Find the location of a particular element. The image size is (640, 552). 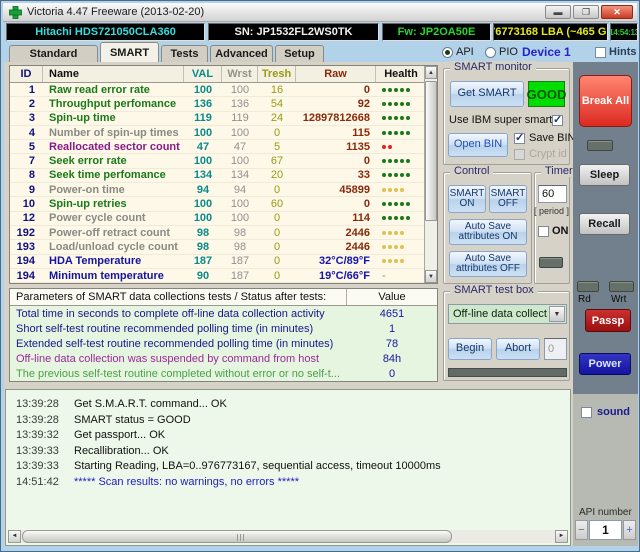

tab-setup: Setup is located at coordinates (299, 53).